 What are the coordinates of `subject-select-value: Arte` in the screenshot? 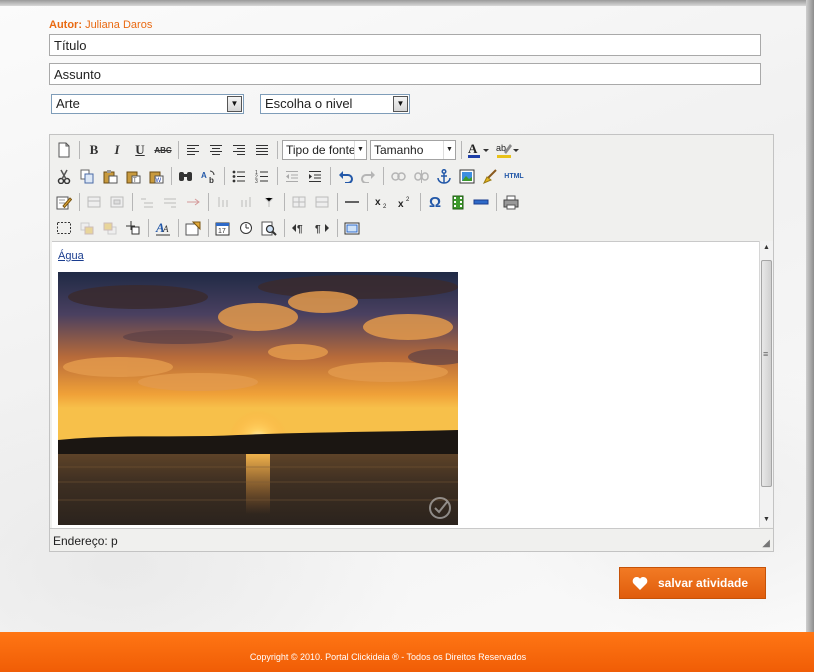 It's located at (68, 103).